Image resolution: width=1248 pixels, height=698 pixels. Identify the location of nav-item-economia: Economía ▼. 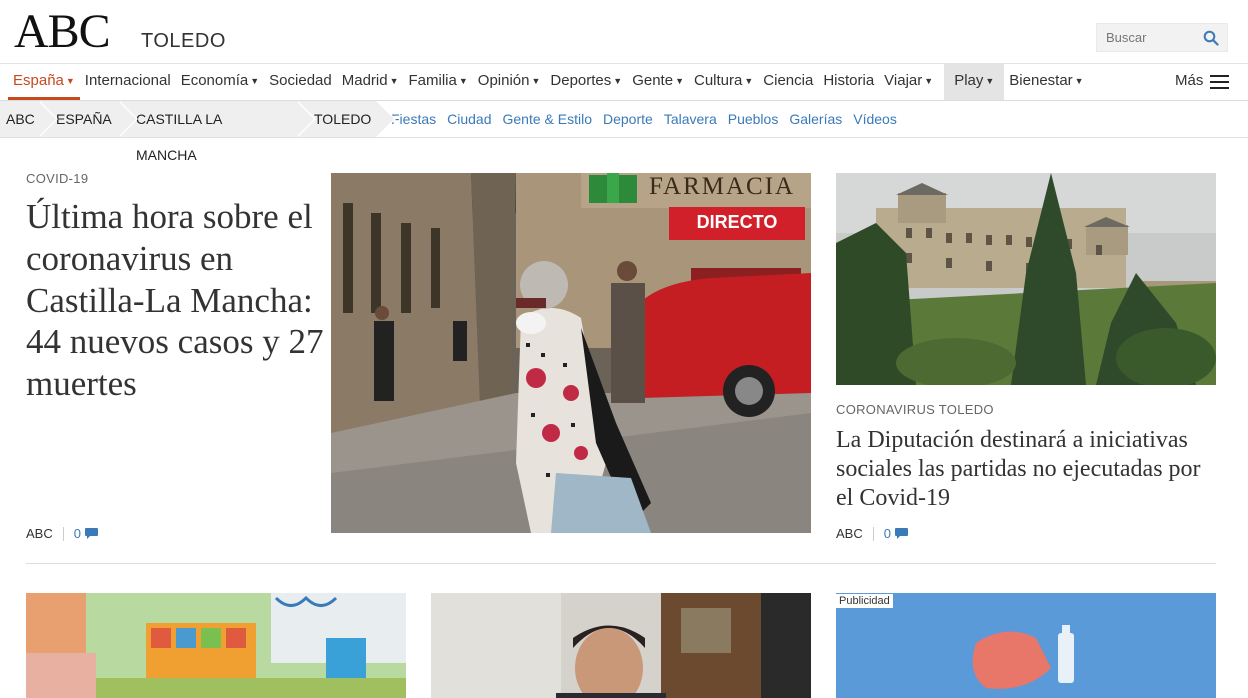
(220, 82).